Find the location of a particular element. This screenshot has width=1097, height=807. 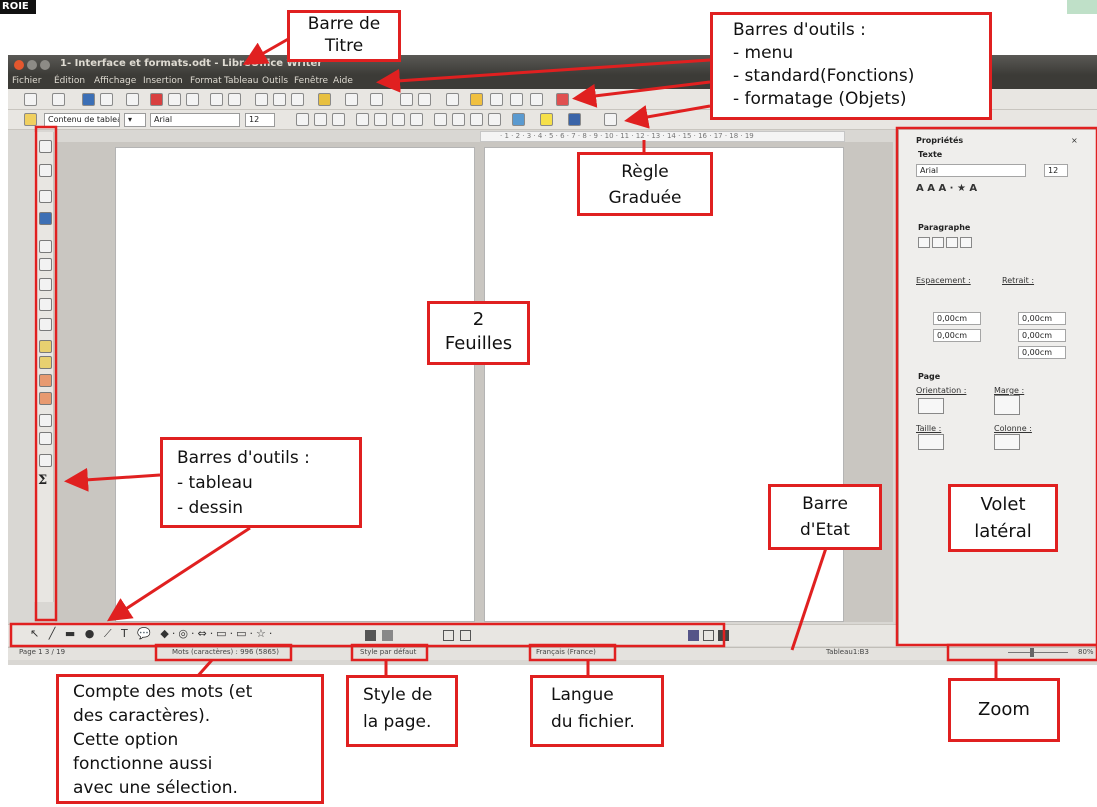

justify-icon is located at coordinates (416, 119).